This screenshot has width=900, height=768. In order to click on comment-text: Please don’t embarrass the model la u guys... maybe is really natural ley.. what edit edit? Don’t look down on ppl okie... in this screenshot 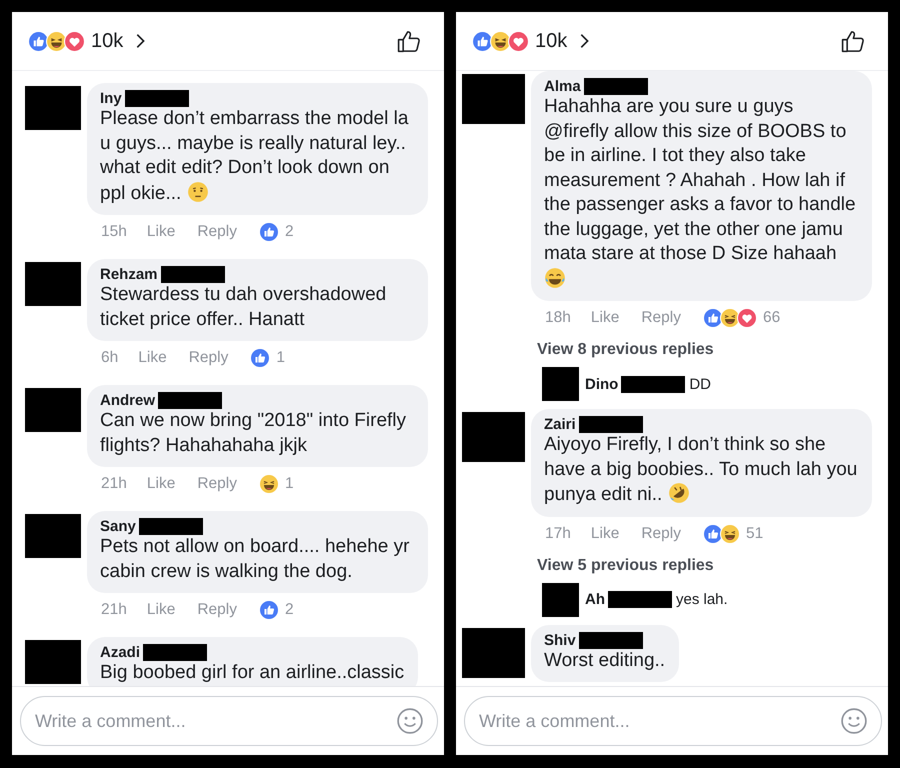, I will do `click(255, 156)`.